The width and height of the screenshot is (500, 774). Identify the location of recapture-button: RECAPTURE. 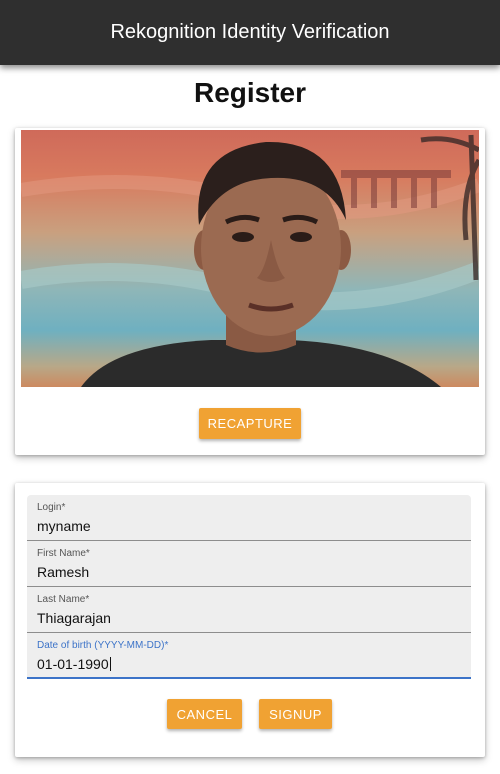
(250, 423).